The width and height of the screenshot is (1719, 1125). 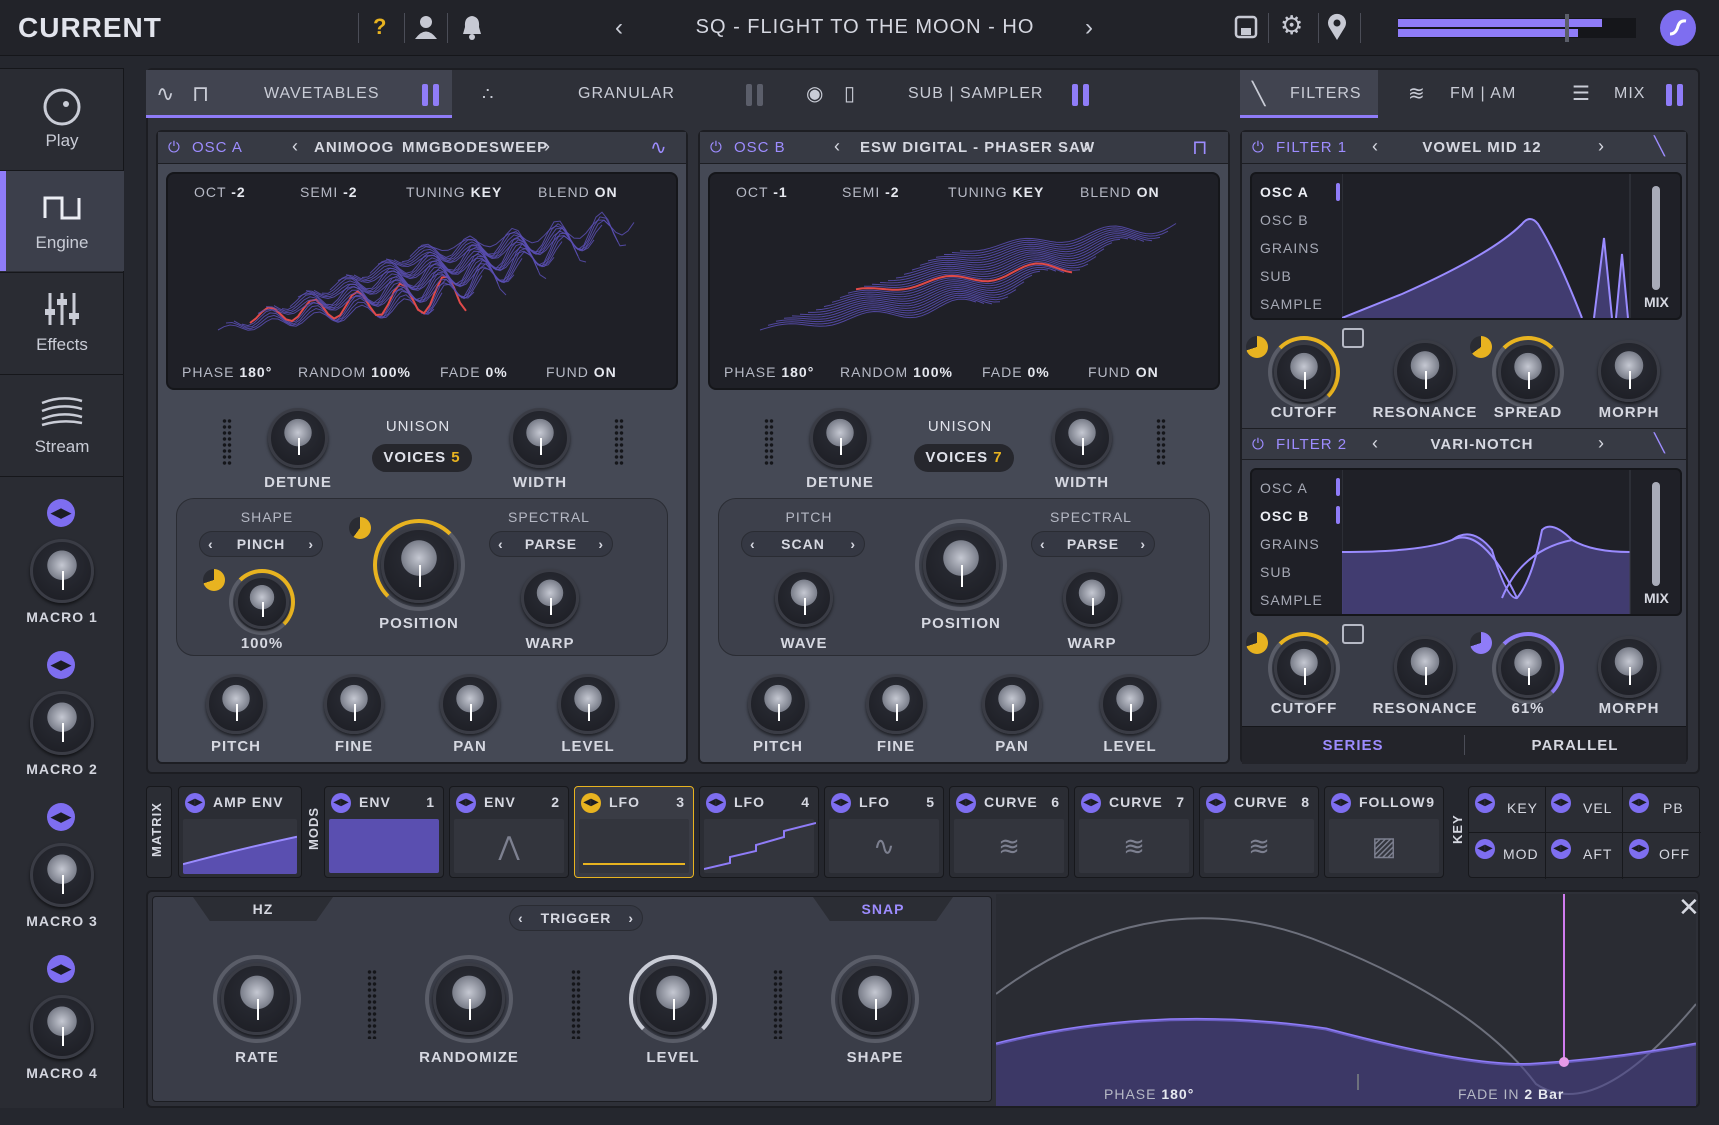 I want to click on source-grains: GRAINS, so click(x=1291, y=544).